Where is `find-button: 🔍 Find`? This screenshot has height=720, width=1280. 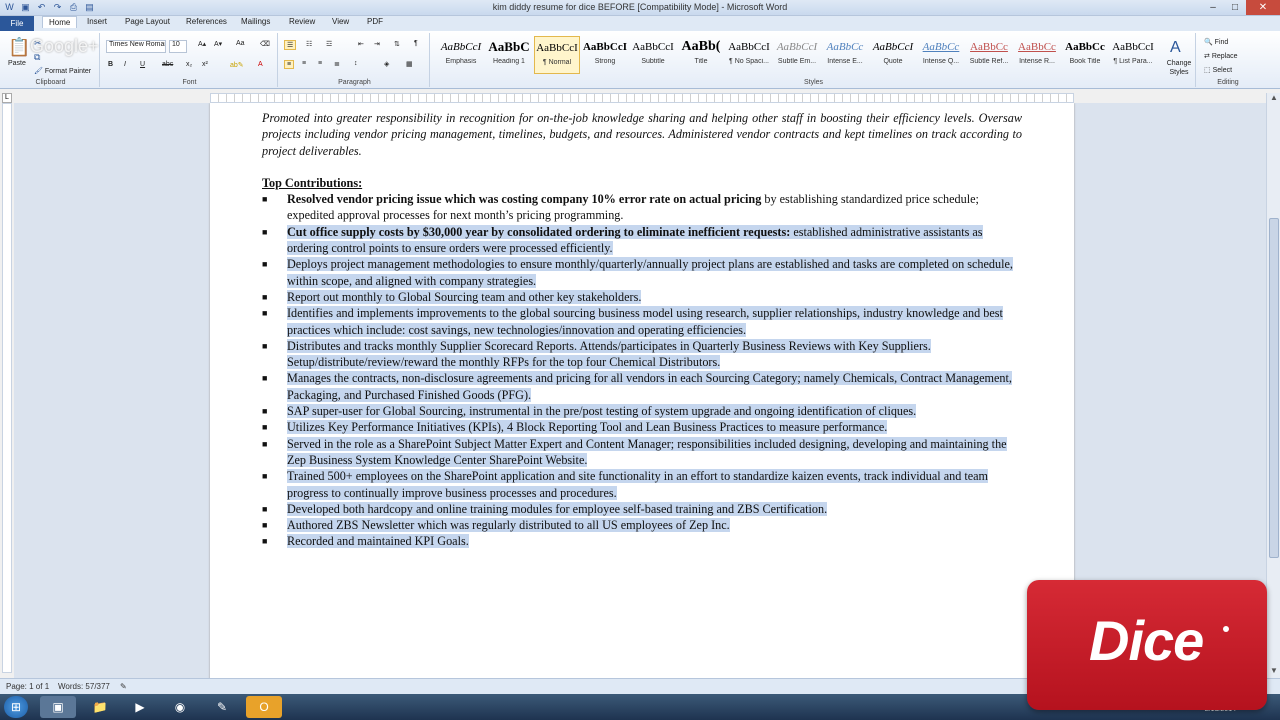
find-button: 🔍 Find is located at coordinates (1216, 42).